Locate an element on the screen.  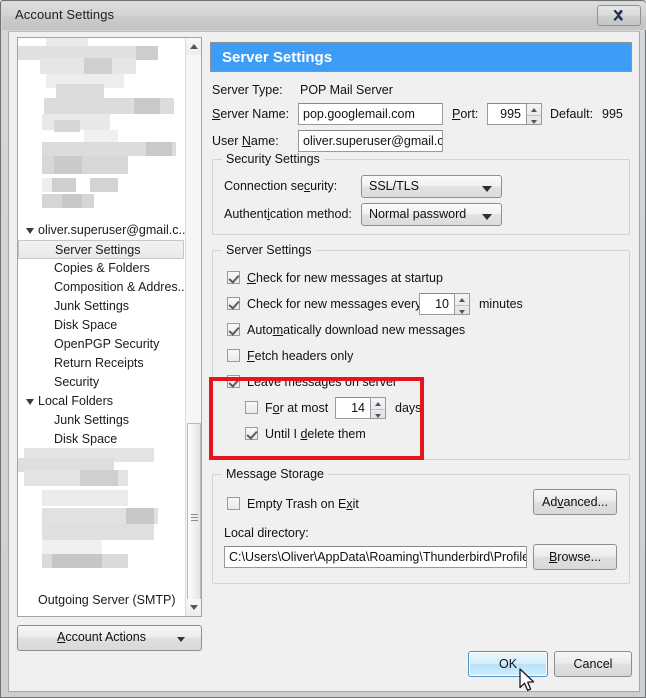
security-settings-group: Security Settings Connection security is located at coordinates (421, 193).